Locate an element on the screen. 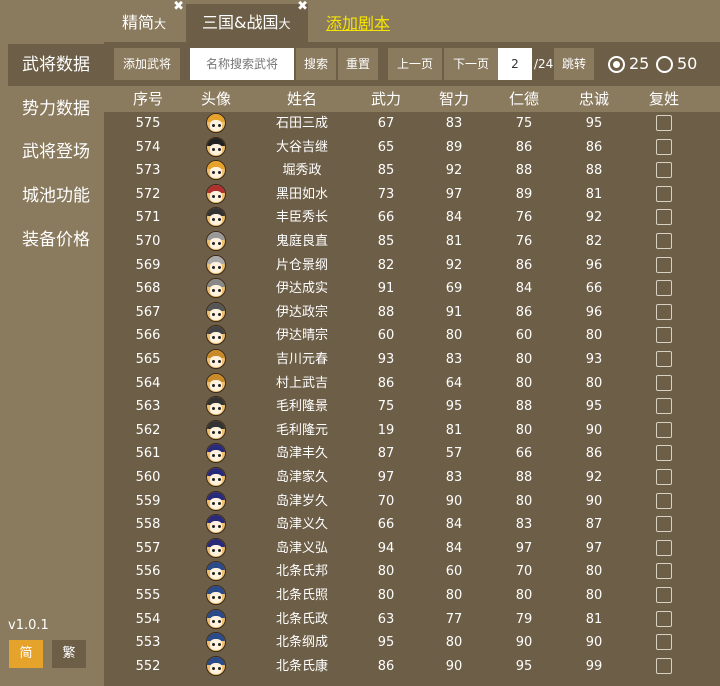  table-row: 571 丰臣秀长 66 84 76 92 is located at coordinates (412, 217).